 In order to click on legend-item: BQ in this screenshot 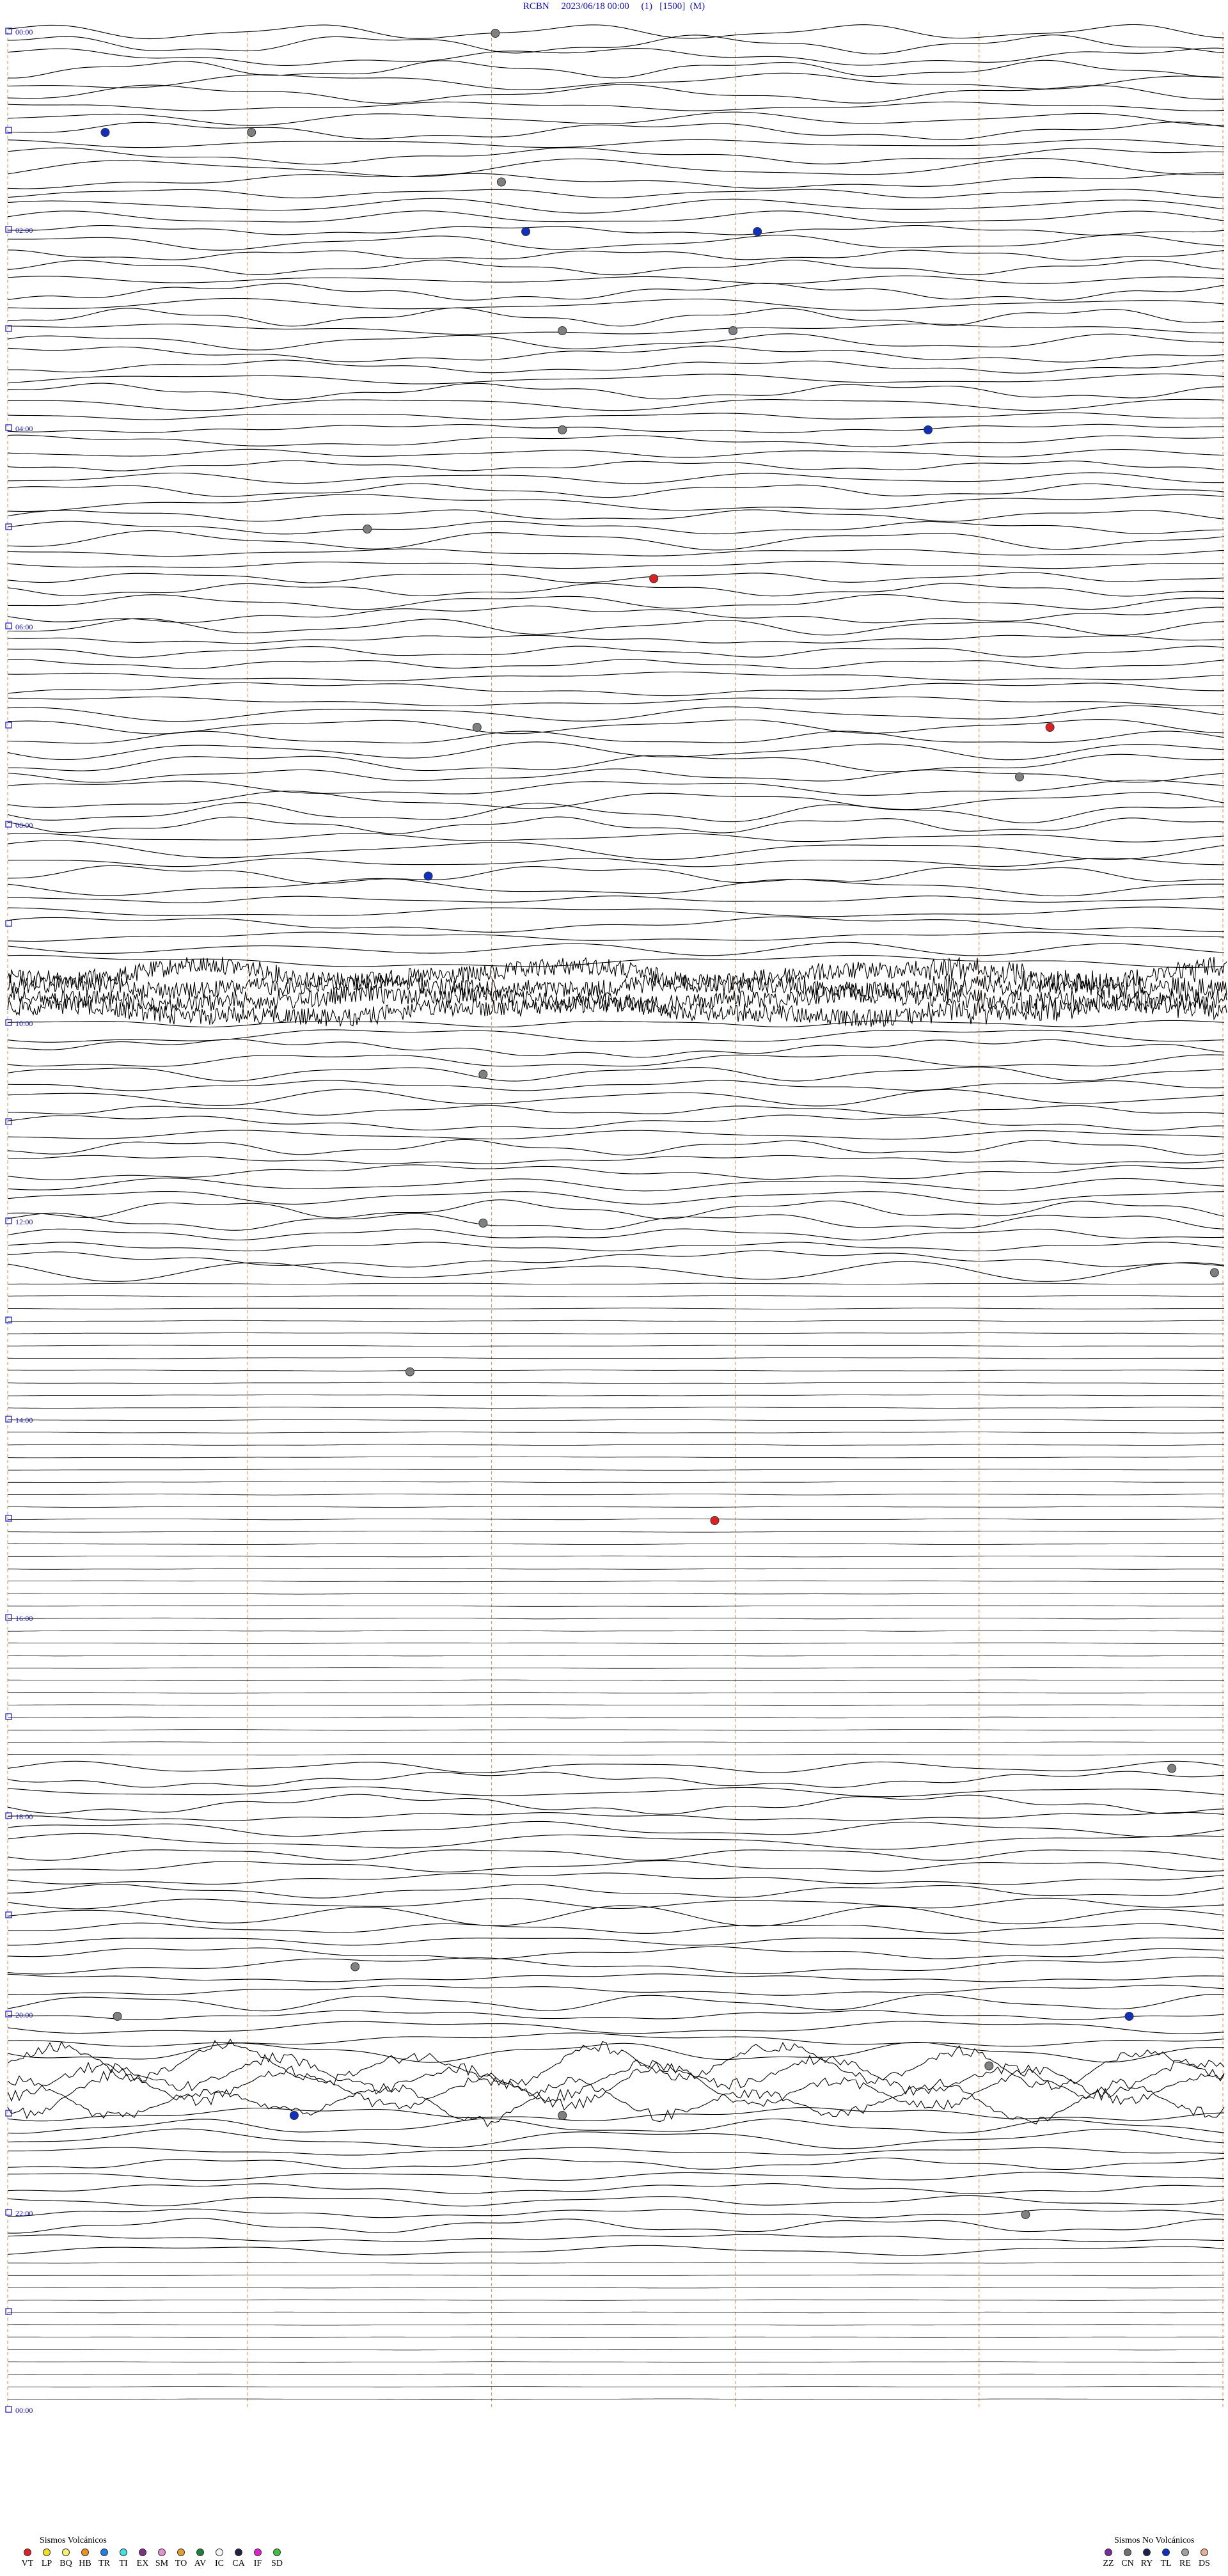, I will do `click(65, 2558)`.